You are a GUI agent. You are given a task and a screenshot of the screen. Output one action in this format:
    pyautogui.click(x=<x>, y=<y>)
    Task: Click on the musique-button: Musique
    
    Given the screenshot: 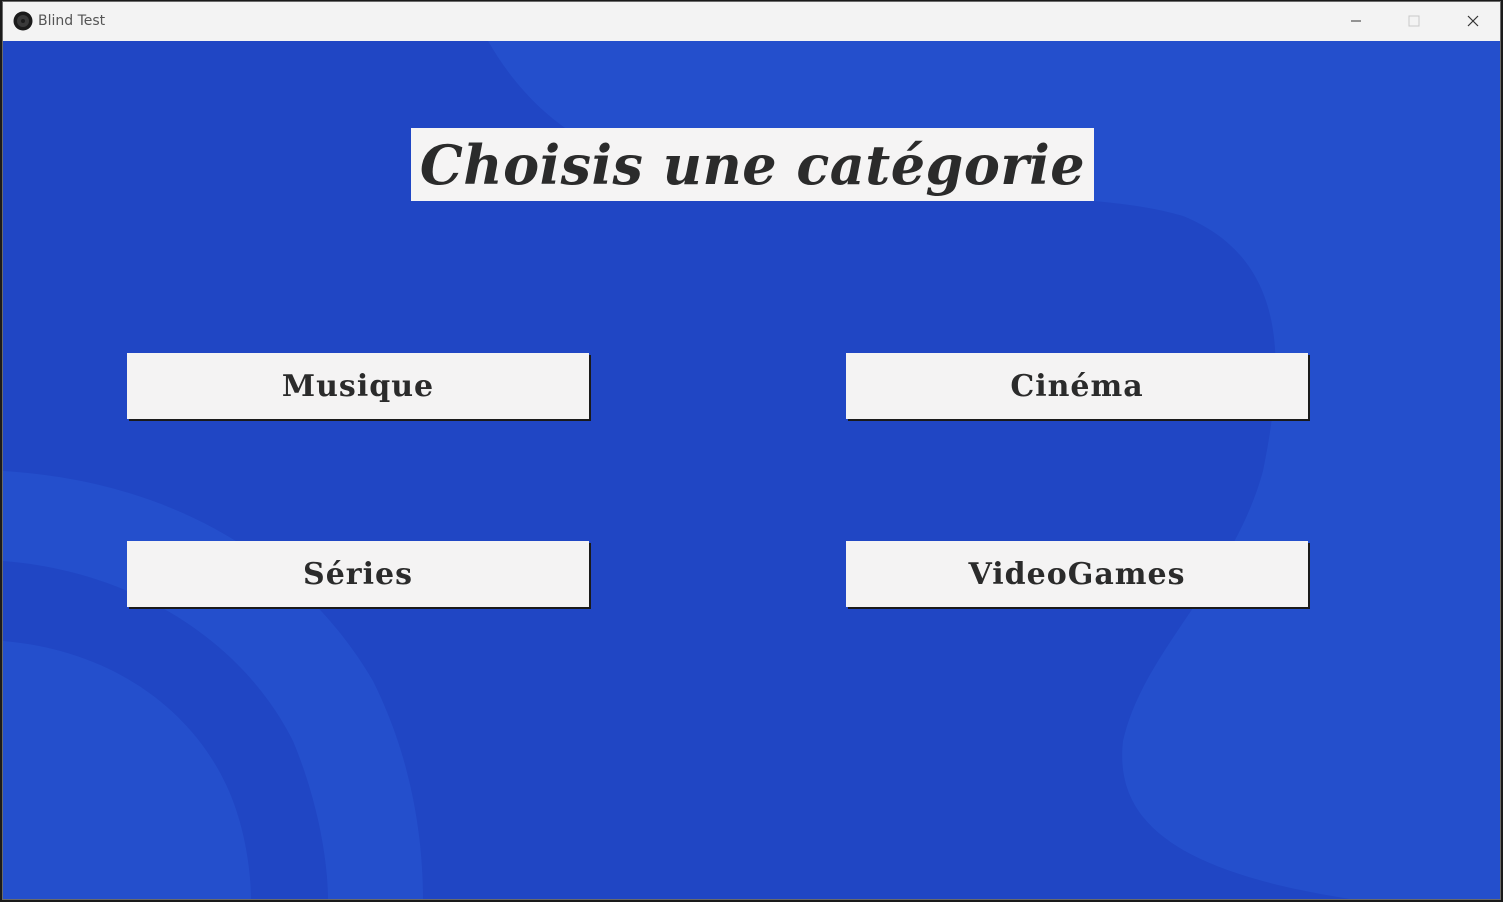 What is the action you would take?
    pyautogui.click(x=358, y=386)
    